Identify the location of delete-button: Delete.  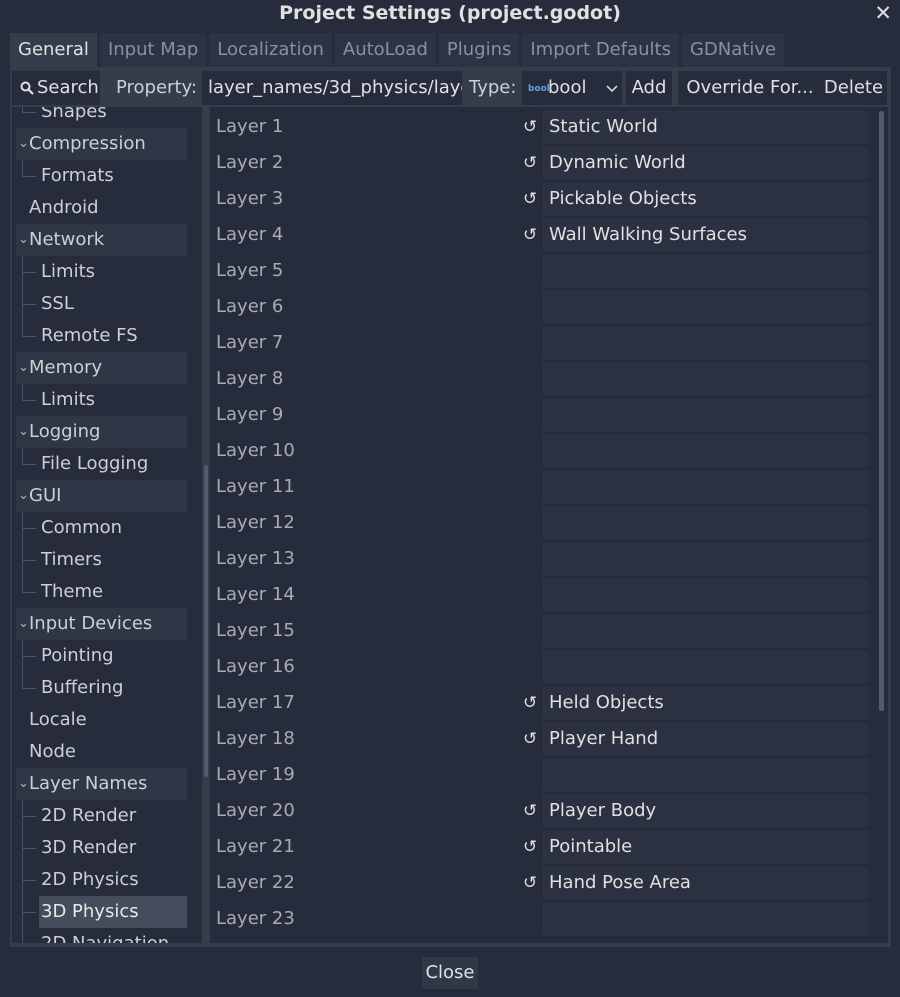
(853, 88).